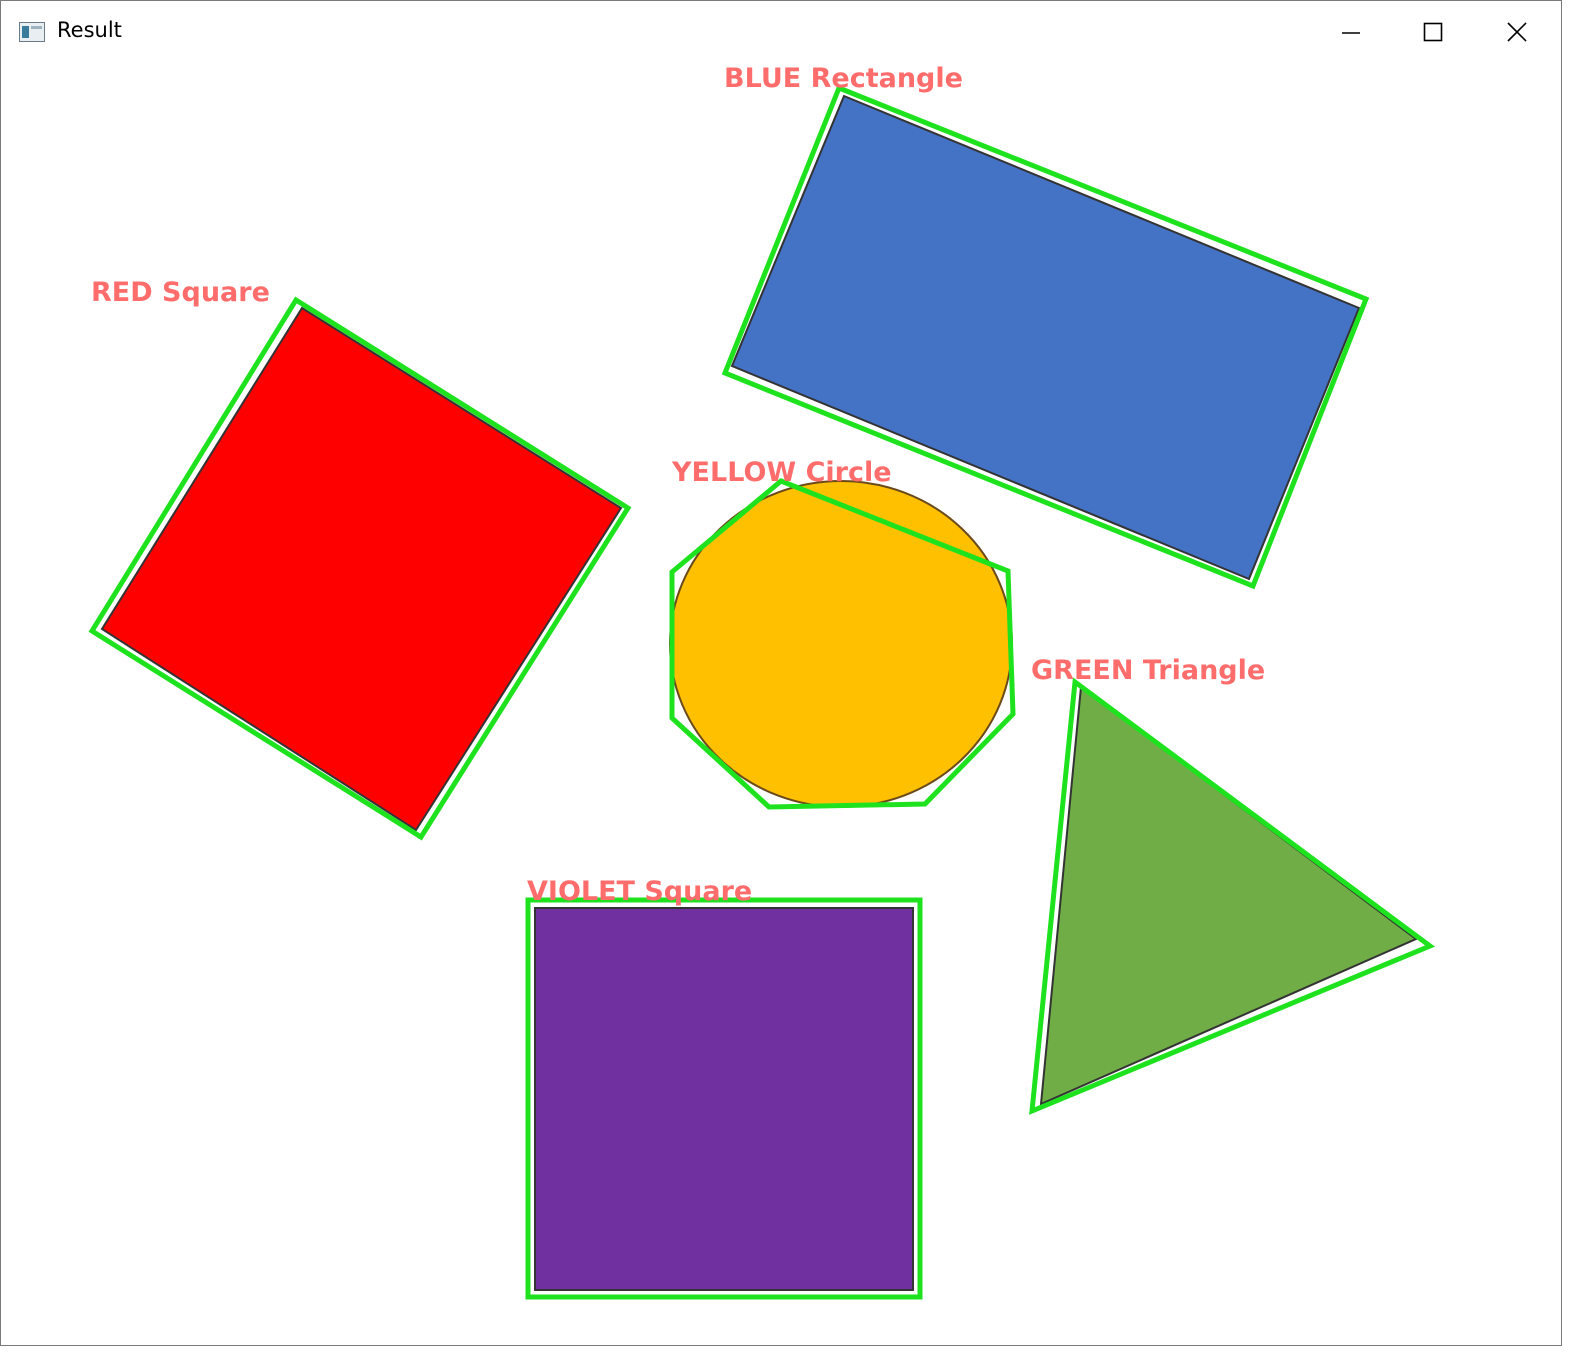 The width and height of the screenshot is (1572, 1354). Describe the element at coordinates (180, 292) in the screenshot. I see `red-square-label: RED Square` at that location.